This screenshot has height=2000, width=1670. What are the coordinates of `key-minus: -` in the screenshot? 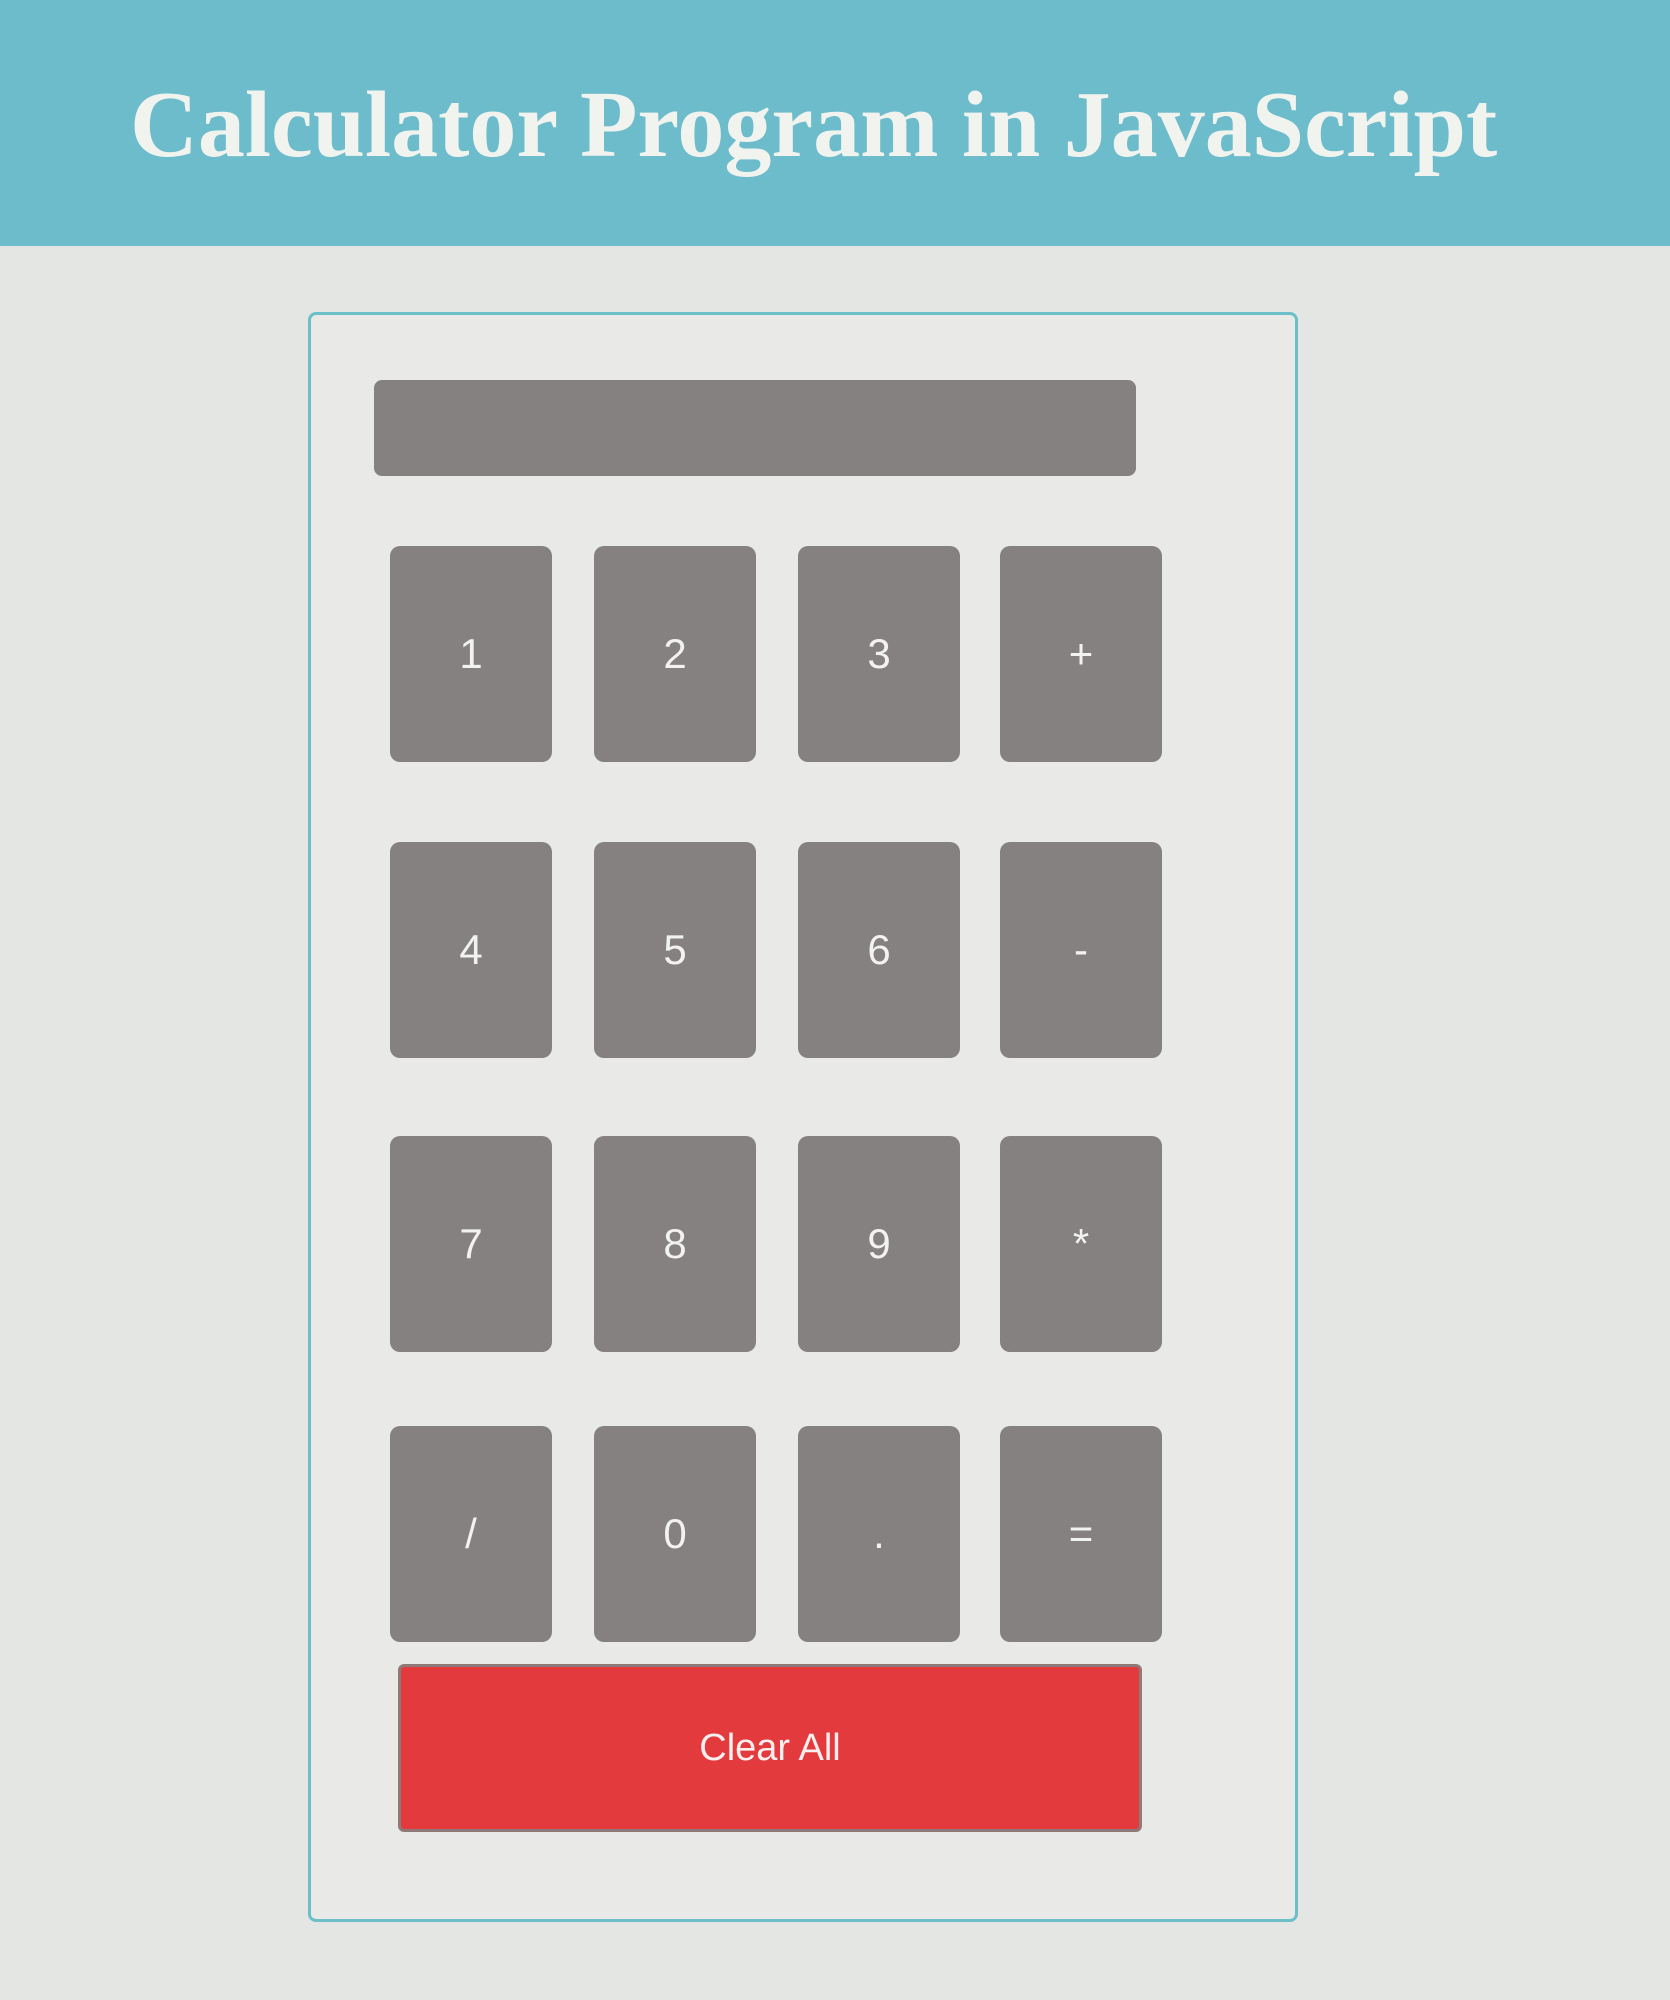 It's located at (1081, 950).